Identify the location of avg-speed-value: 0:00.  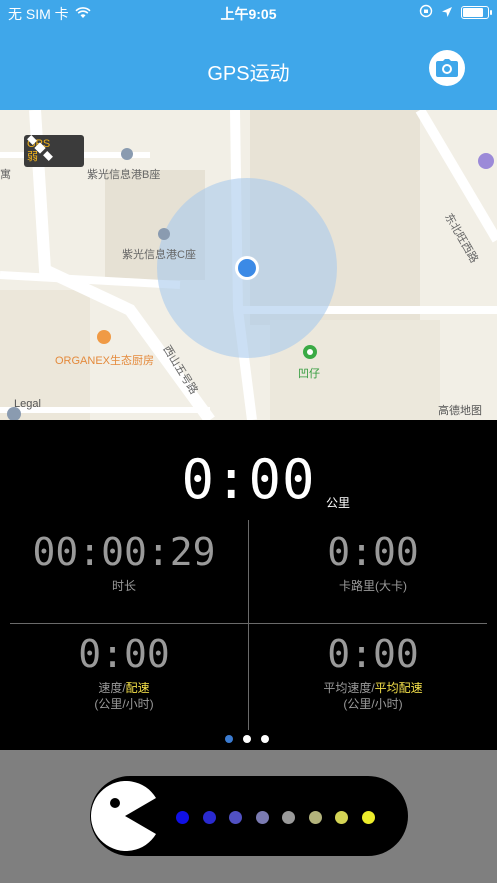
(373, 654).